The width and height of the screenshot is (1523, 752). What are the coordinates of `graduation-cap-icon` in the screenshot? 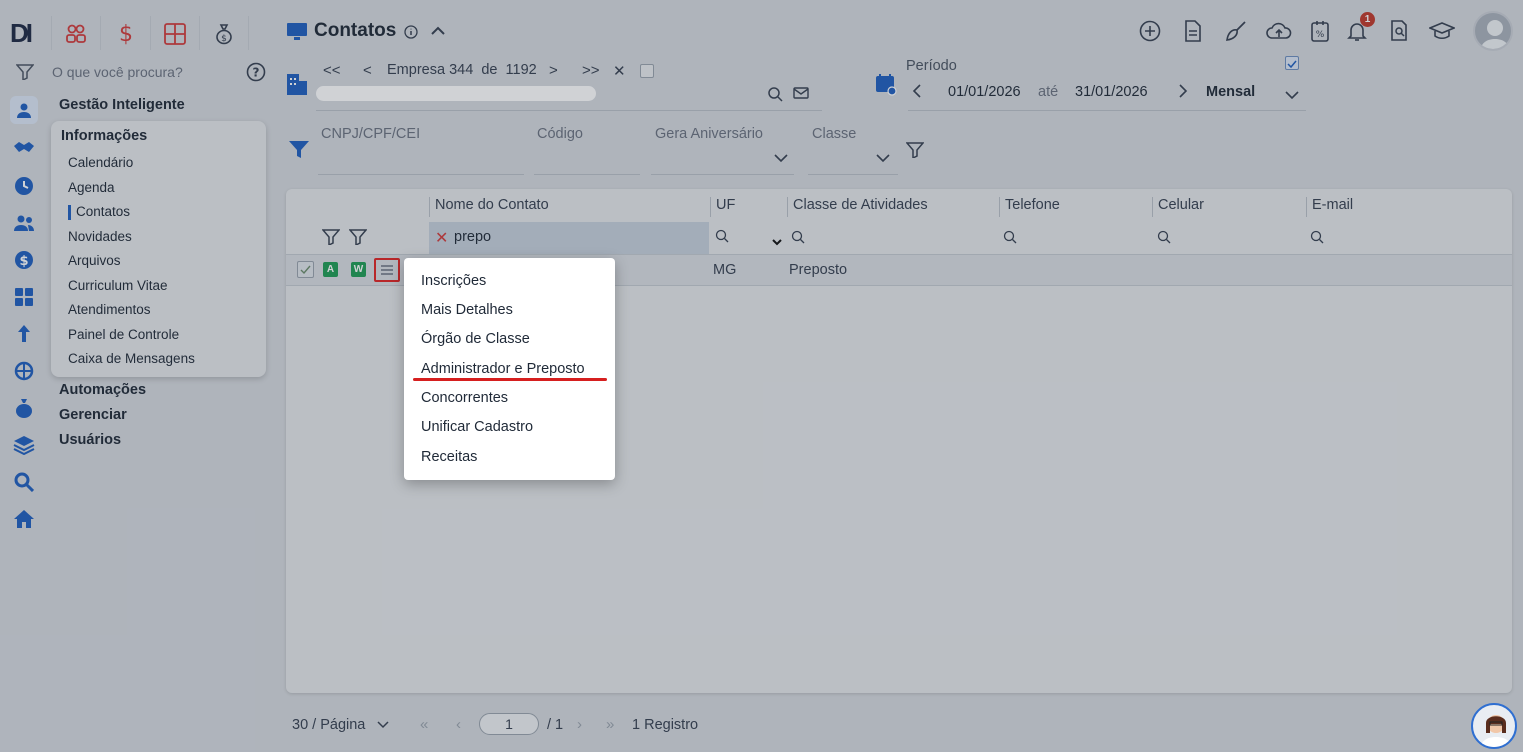 It's located at (1442, 31).